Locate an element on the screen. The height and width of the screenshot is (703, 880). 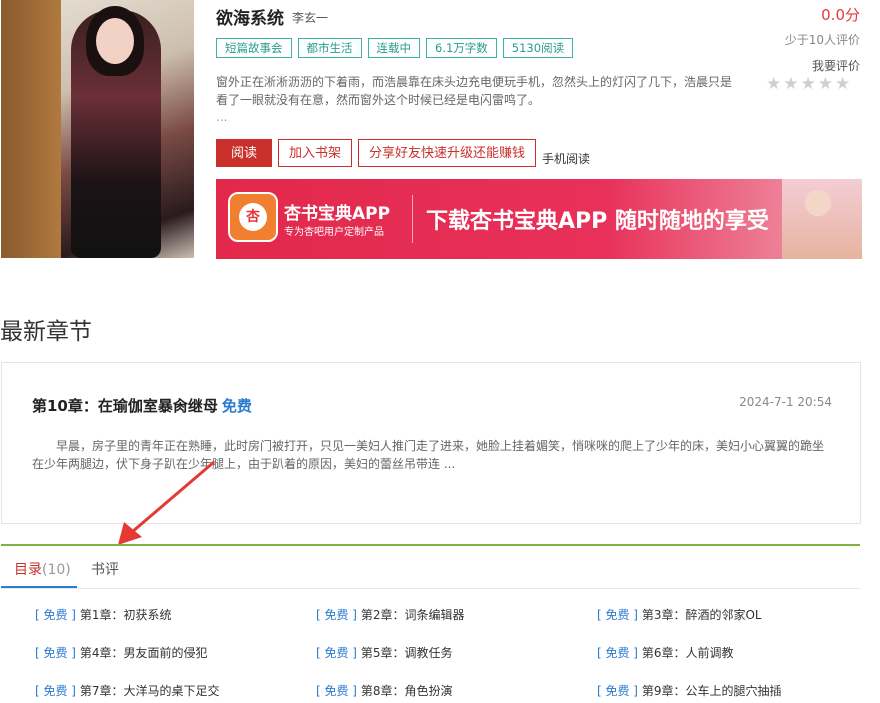
toc-item-title: 第5章：调教任务 is located at coordinates (406, 653).